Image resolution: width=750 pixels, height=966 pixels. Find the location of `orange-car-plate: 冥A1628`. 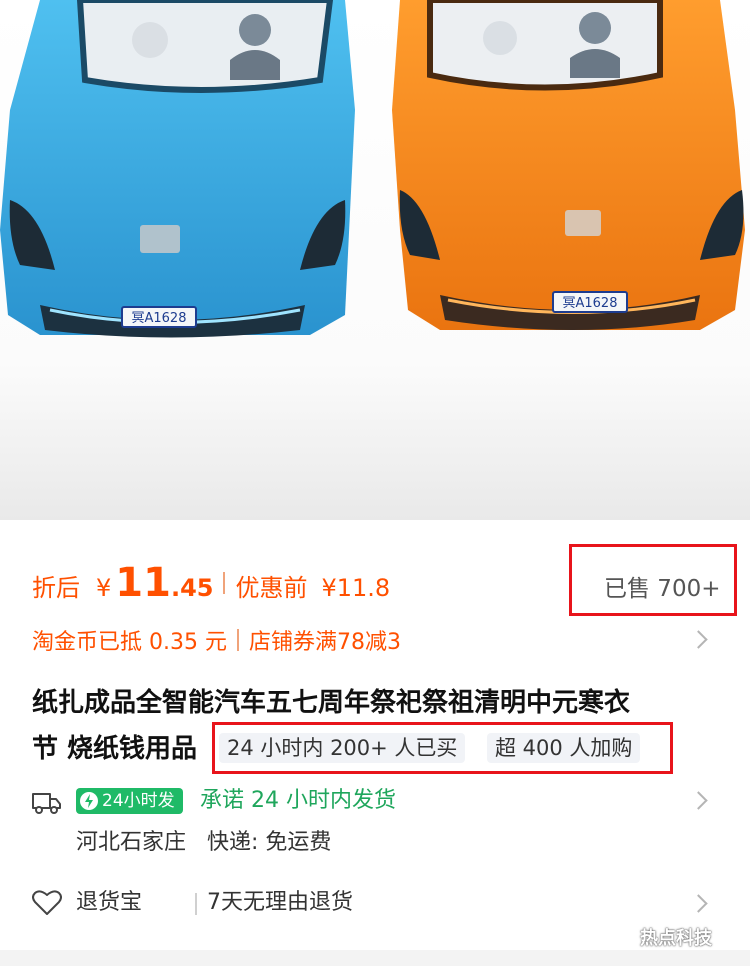

orange-car-plate: 冥A1628 is located at coordinates (590, 303).